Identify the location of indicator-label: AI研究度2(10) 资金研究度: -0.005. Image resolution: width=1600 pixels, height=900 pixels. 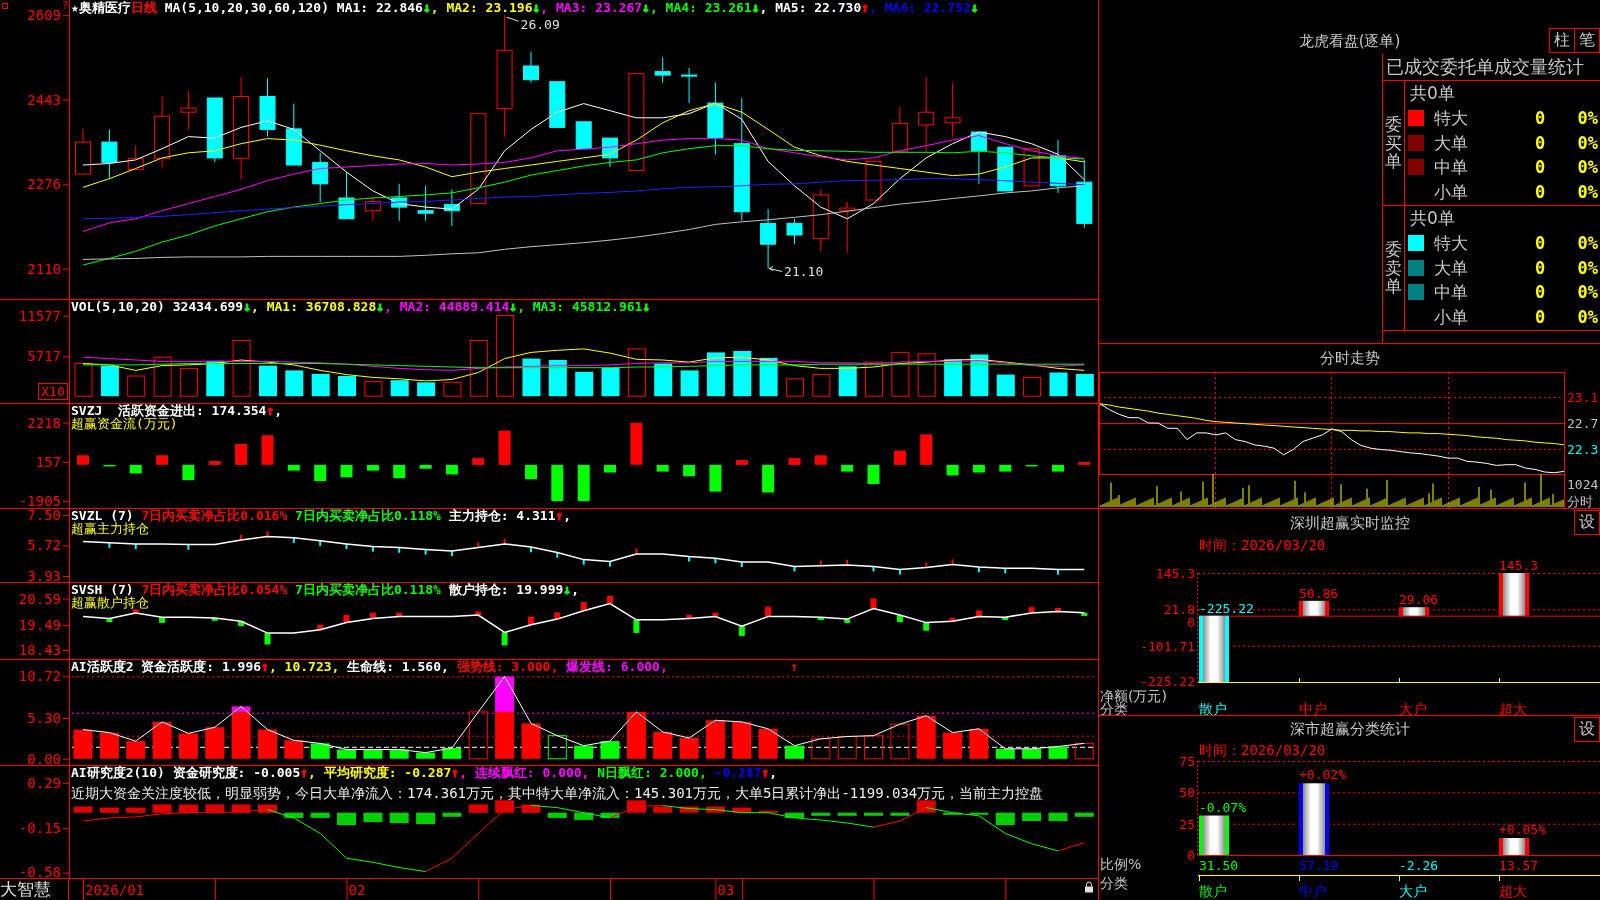
(186, 772).